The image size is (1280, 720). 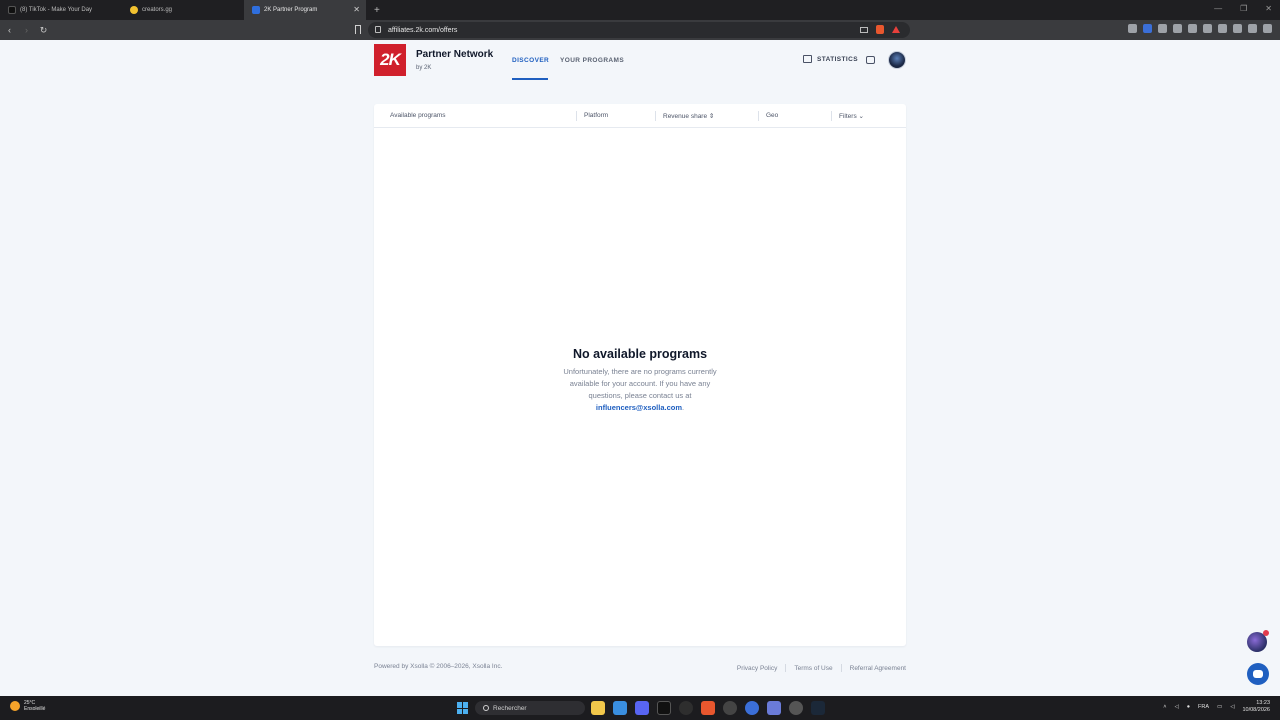 What do you see at coordinates (596, 115) in the screenshot?
I see `column-platform: Platform` at bounding box center [596, 115].